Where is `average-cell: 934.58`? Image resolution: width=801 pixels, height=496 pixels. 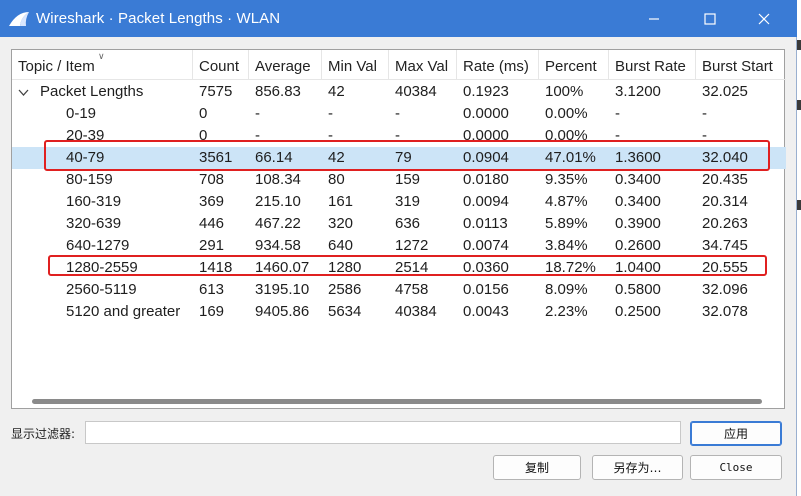
average-cell: 934.58 is located at coordinates (278, 245).